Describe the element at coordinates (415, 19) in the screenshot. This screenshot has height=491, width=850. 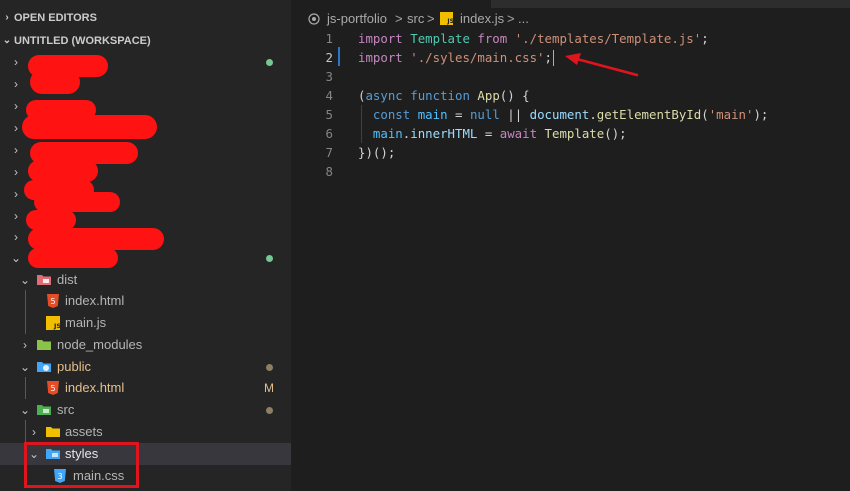
I see `breadcrumb-item-folder: src` at that location.